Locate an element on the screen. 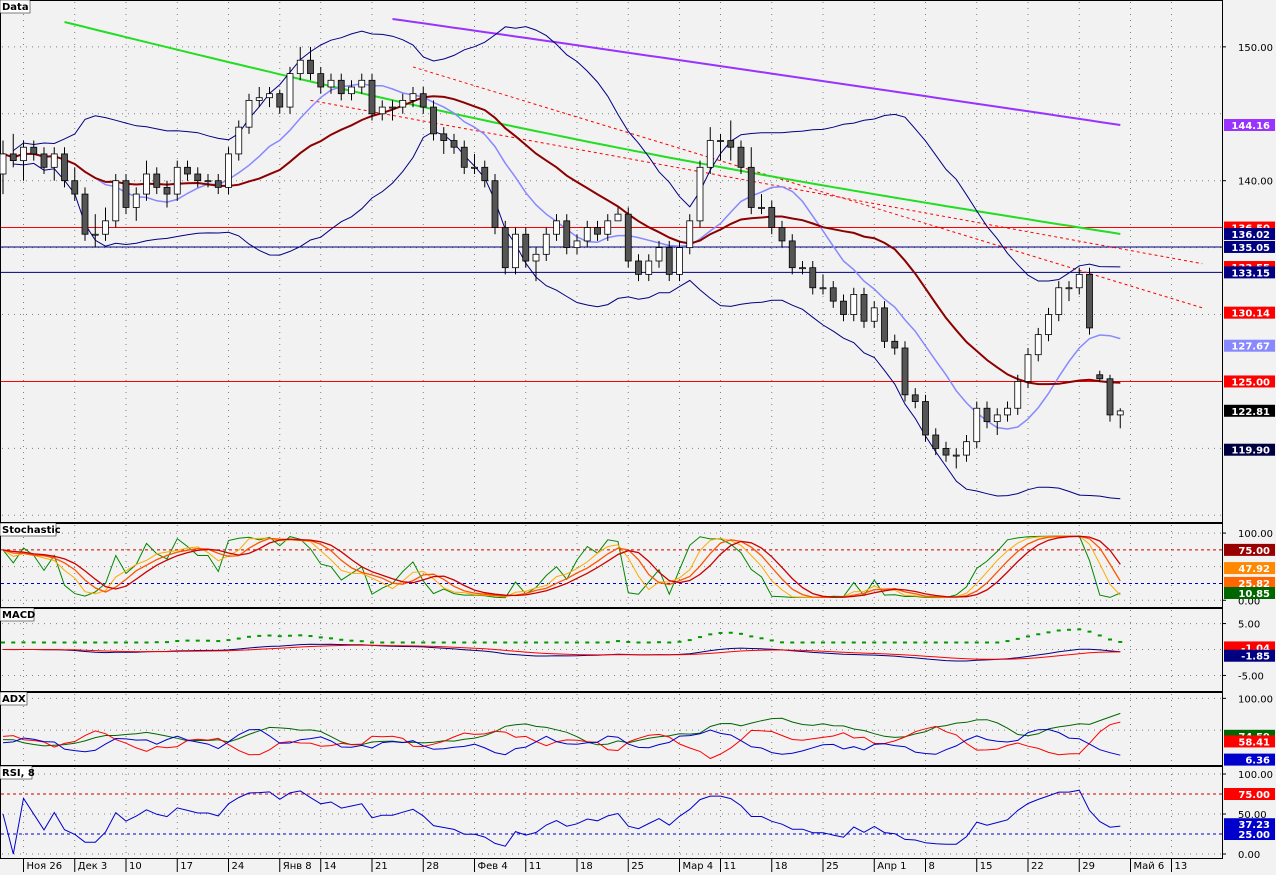 This screenshot has width=1276, height=875. rsi-badge-label: 25.00 is located at coordinates (1254, 835).